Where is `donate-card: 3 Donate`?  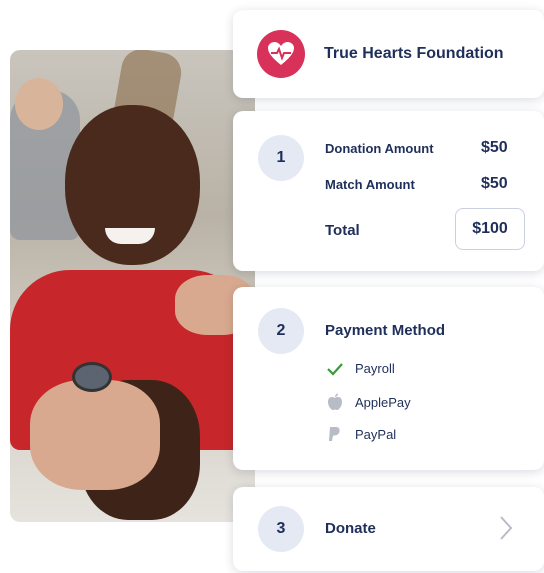
donate-card: 3 Donate is located at coordinates (388, 529).